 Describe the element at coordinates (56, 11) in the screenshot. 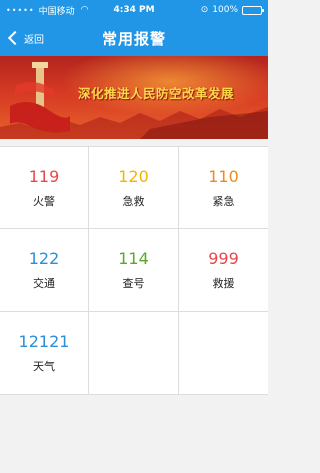

I see `carrier-label: 中国移动` at that location.